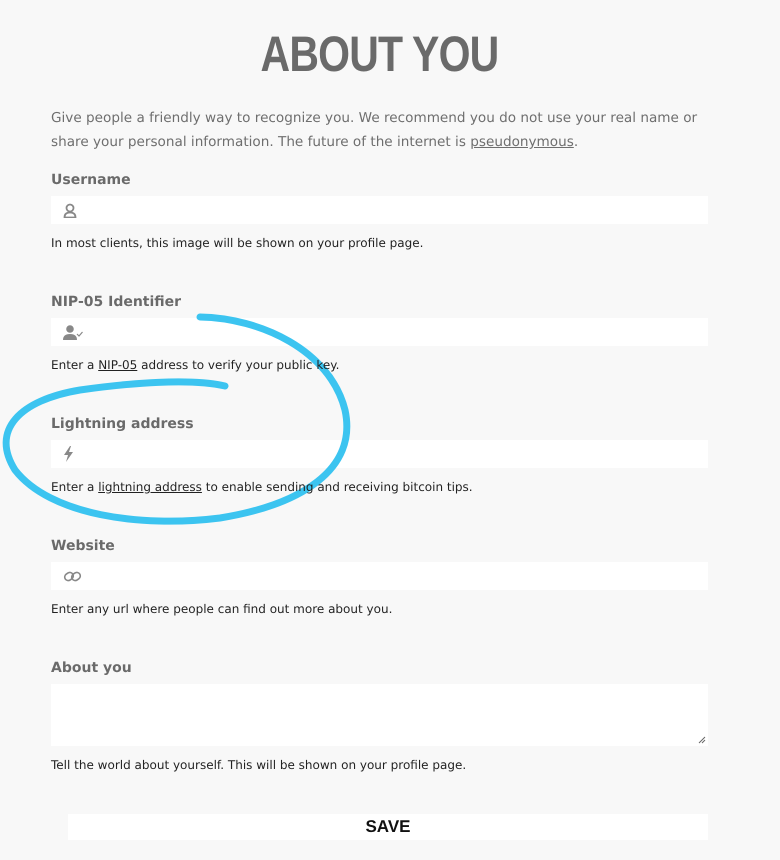  What do you see at coordinates (374, 130) in the screenshot?
I see `intro-text: Give people a friendly way to recognize you. We recommend you do not use your real name or share your personal information. The future of the internet is pseudonymous.` at bounding box center [374, 130].